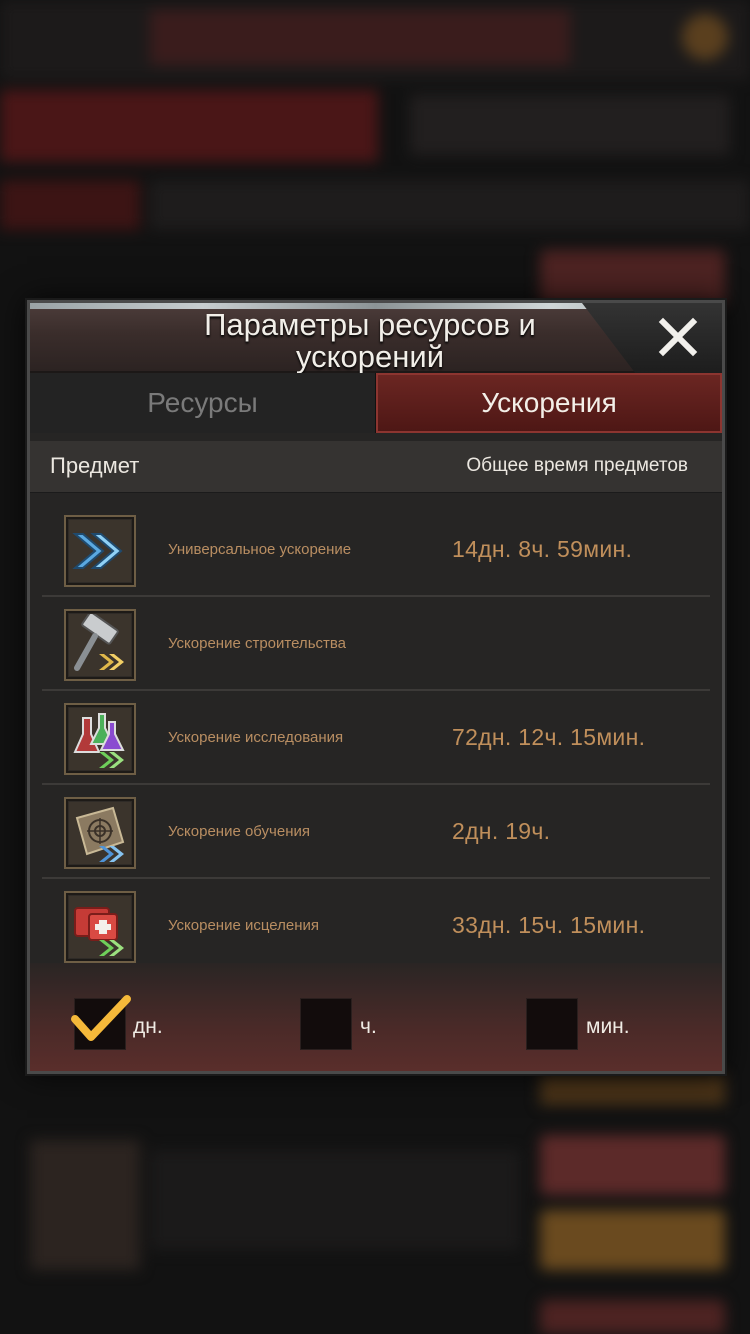  I want to click on tab-bar: Ресурсы Ускорения, so click(376, 403).